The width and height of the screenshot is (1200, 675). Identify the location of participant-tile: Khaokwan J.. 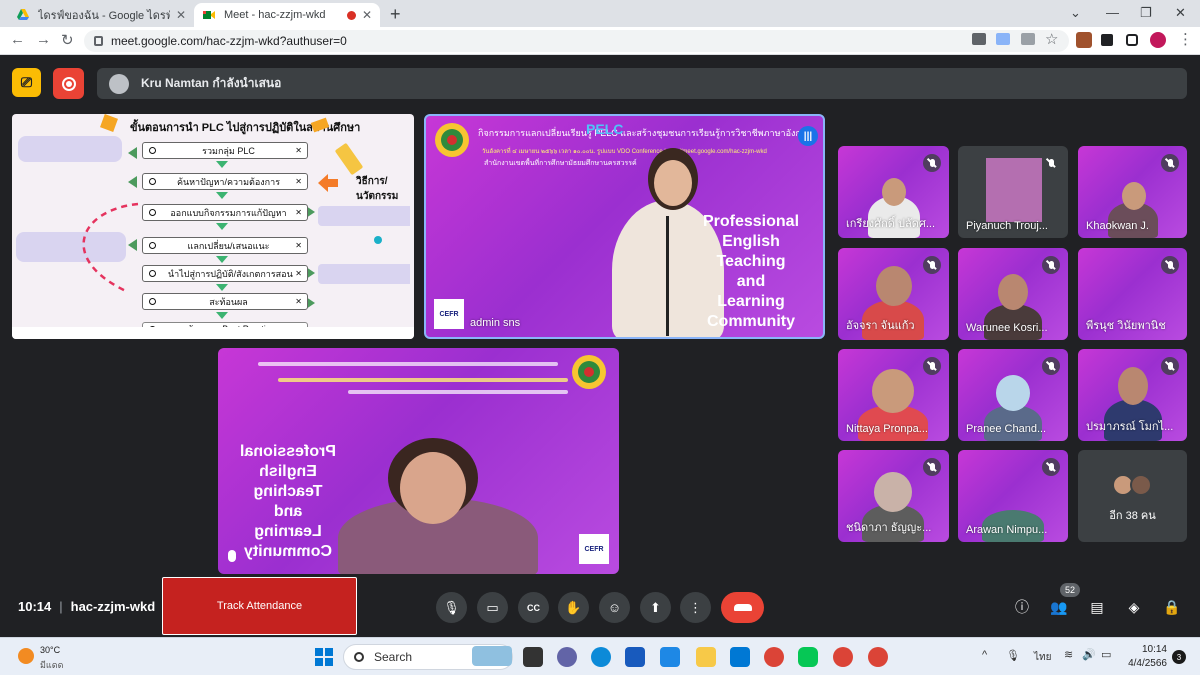
(1132, 192).